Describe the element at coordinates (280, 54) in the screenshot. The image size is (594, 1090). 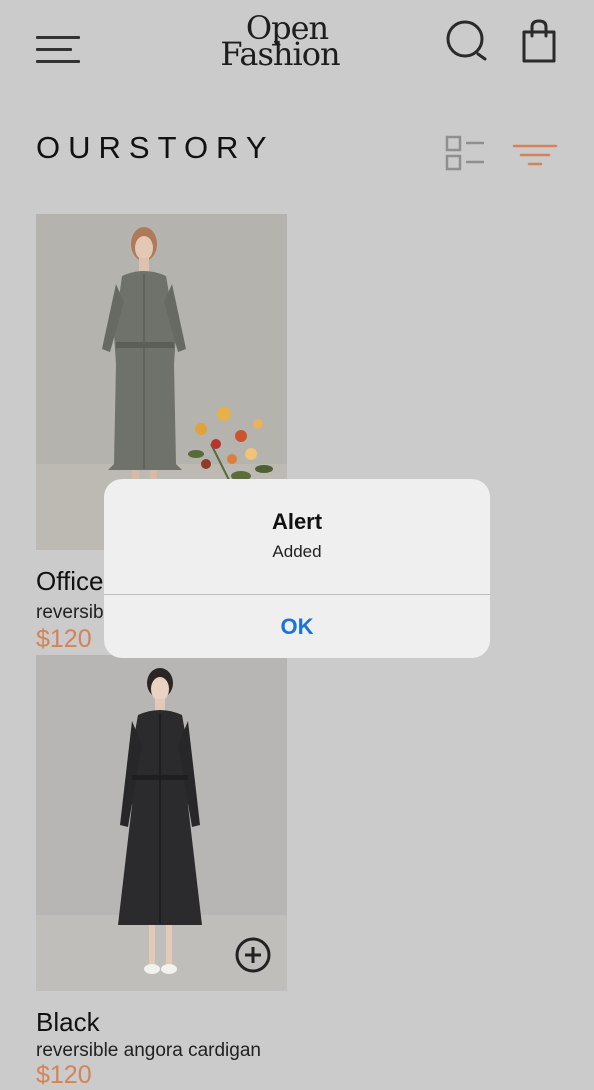
I see `logo-line-2: Fashion` at that location.